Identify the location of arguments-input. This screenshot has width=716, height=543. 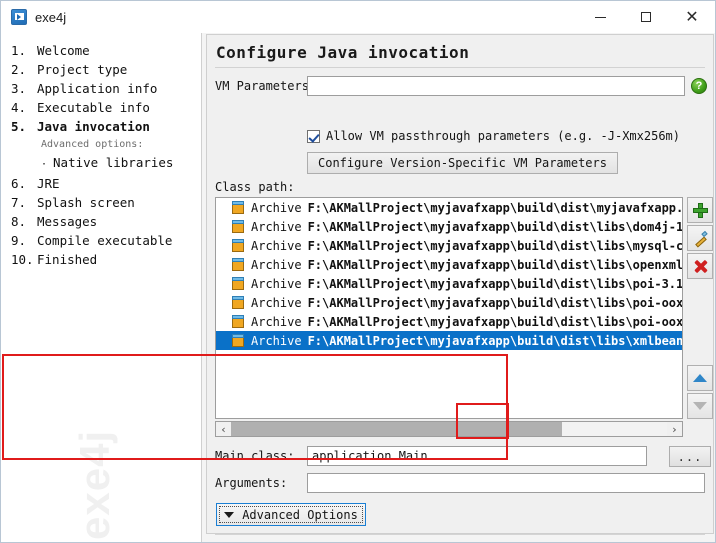
(506, 483).